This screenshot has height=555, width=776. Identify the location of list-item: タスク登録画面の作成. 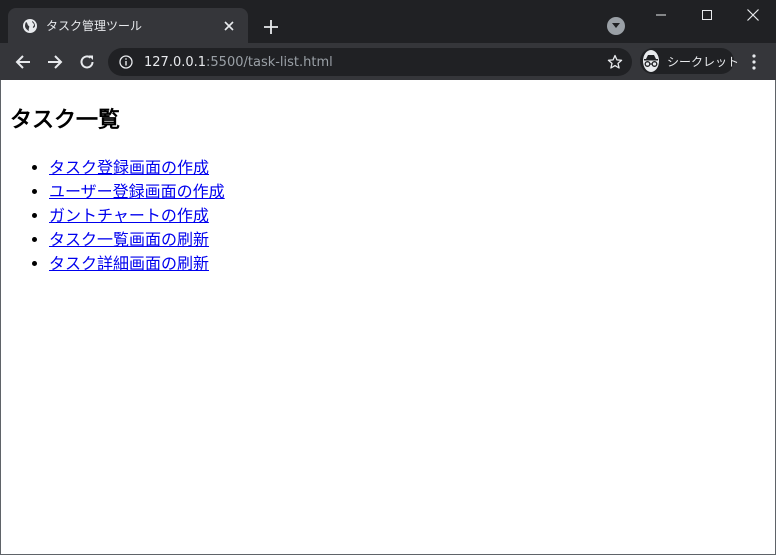
(137, 168).